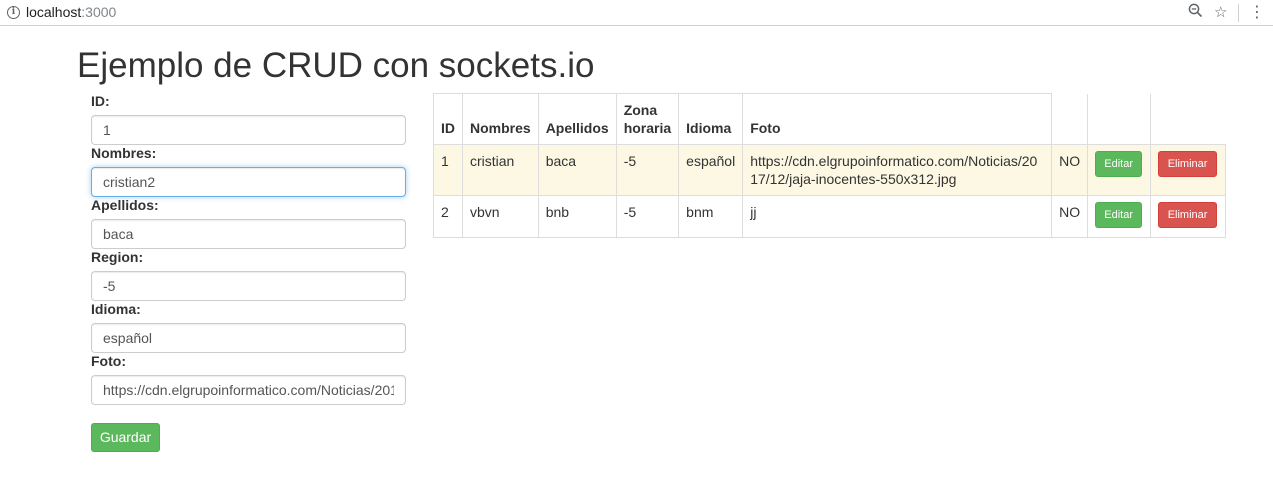  I want to click on url-text: localhost:3000, so click(71, 12).